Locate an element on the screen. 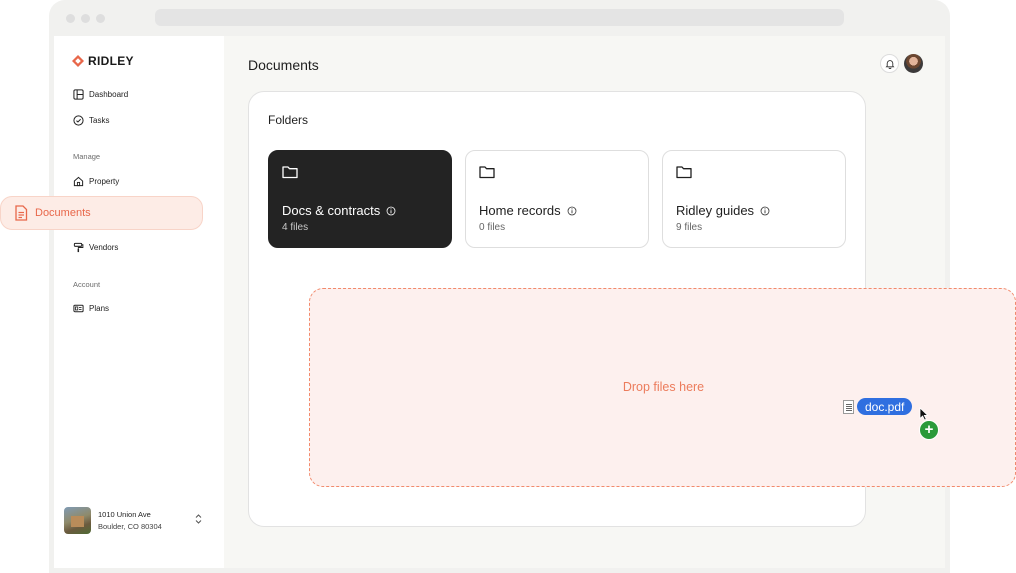  sidebar-item-label: Vendors is located at coordinates (104, 247).